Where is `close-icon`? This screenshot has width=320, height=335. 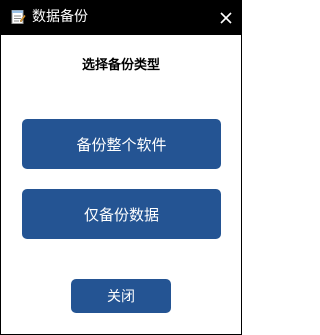 close-icon is located at coordinates (226, 18).